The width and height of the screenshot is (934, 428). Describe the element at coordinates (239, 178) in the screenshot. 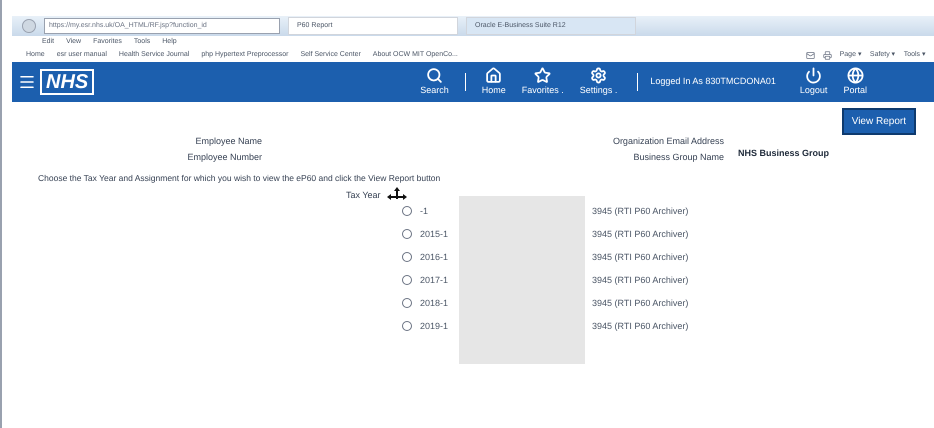

I see `instruction-text: Choose the Tax Year and Assignment for which you wish to view the eP60 and click the View Report button` at that location.